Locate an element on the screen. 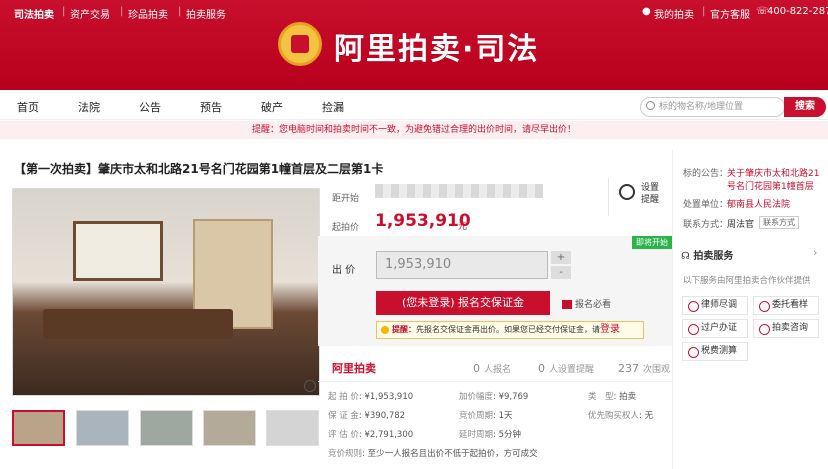 The image size is (828, 469). nav-home: 首页 is located at coordinates (28, 107).